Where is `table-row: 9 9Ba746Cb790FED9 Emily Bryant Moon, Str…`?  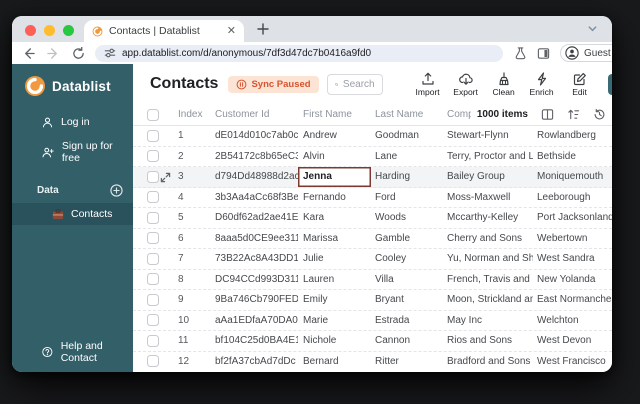 table-row: 9 9Ba746Cb790FED9 Emily Bryant Moon, Str… is located at coordinates (372, 300).